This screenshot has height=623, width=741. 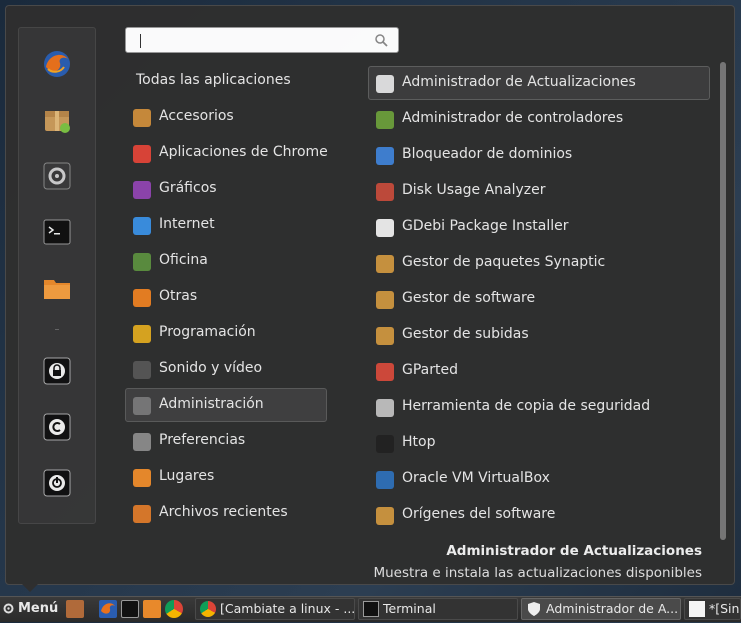 I want to click on app-item: Administrador de controladores, so click(x=539, y=119).